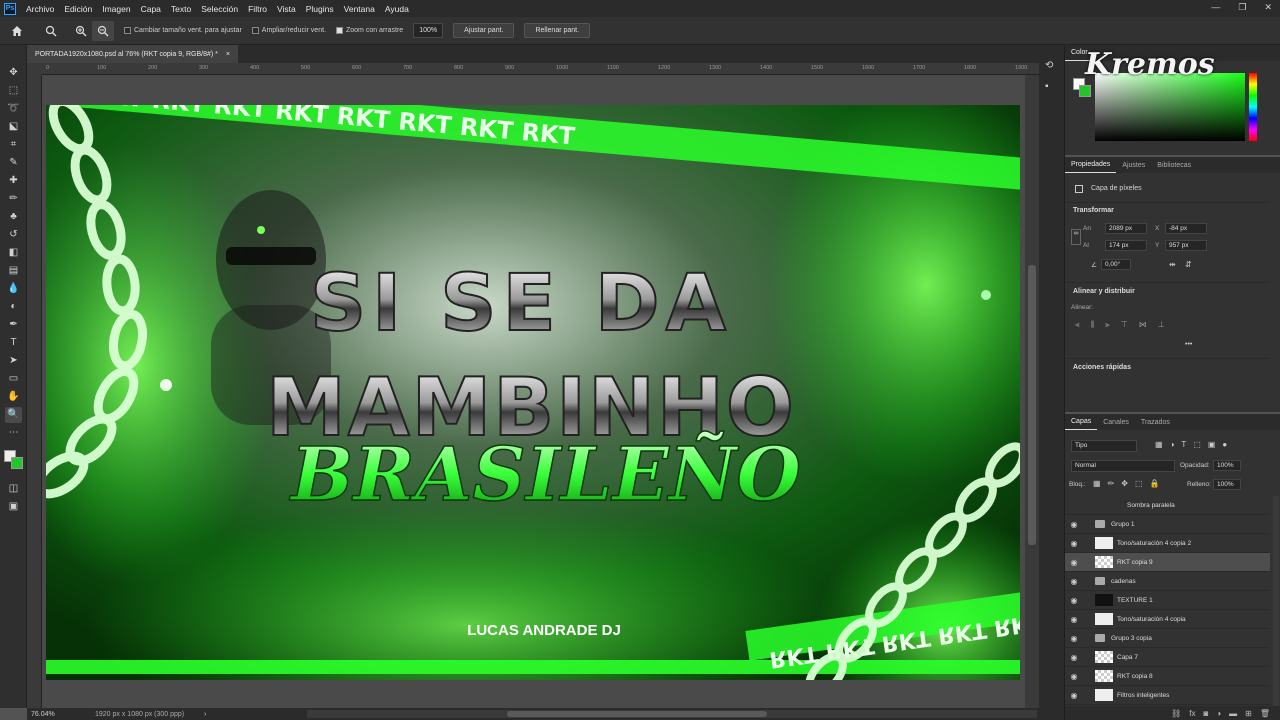 The image size is (1280, 720). Describe the element at coordinates (1205, 713) in the screenshot. I see `add-mask-icon: ◙` at that location.